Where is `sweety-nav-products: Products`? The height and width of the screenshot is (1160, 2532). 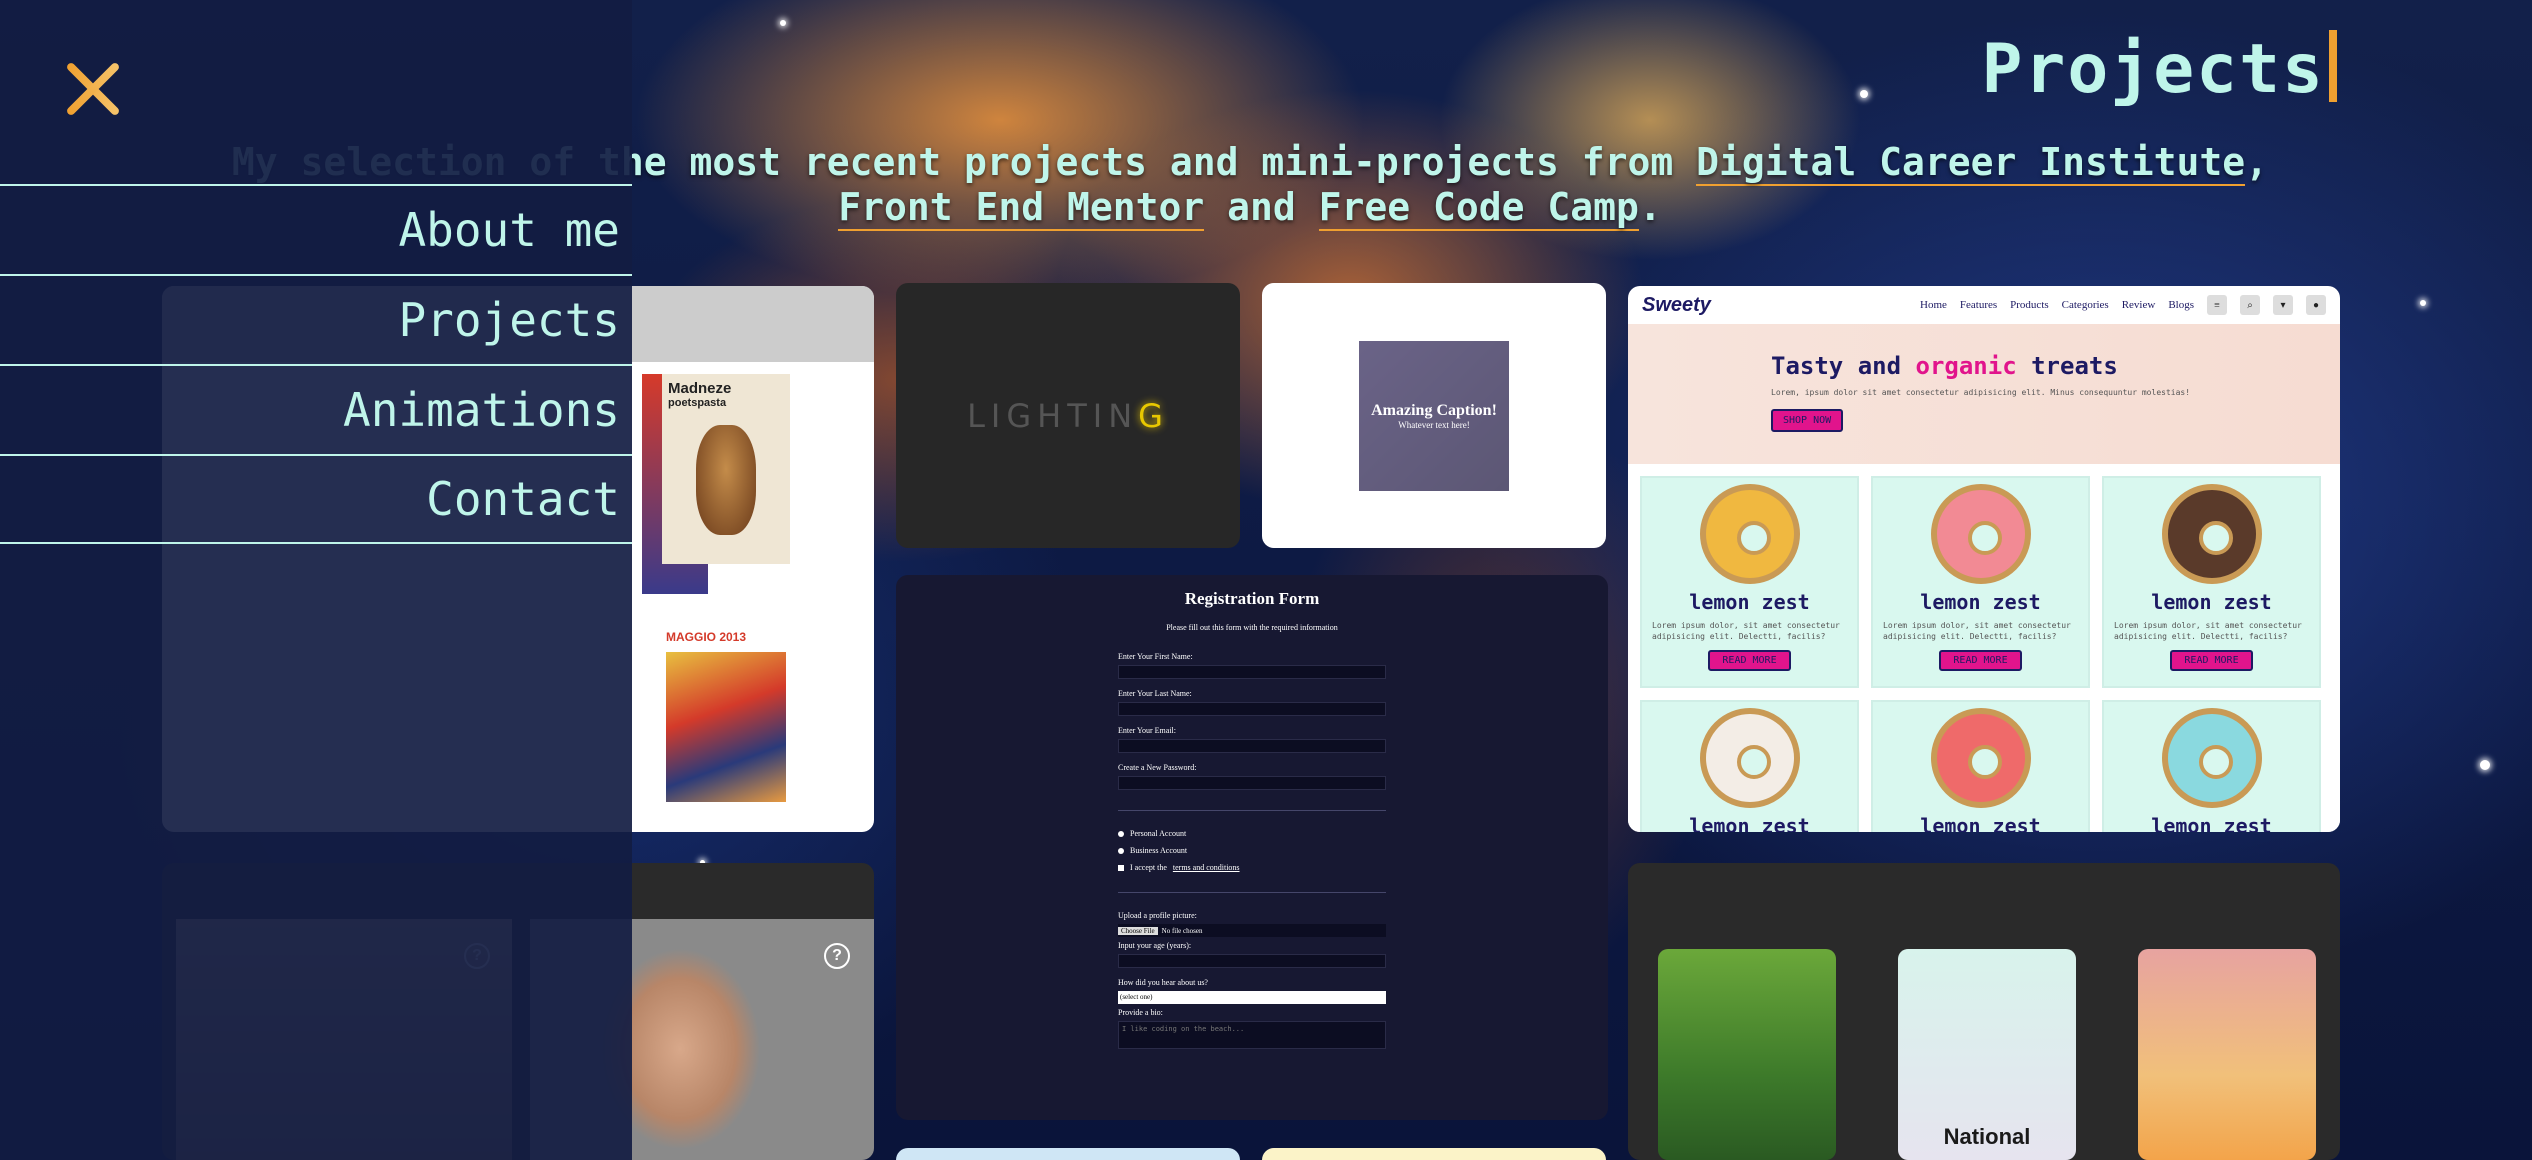
sweety-nav-products: Products is located at coordinates (2029, 305).